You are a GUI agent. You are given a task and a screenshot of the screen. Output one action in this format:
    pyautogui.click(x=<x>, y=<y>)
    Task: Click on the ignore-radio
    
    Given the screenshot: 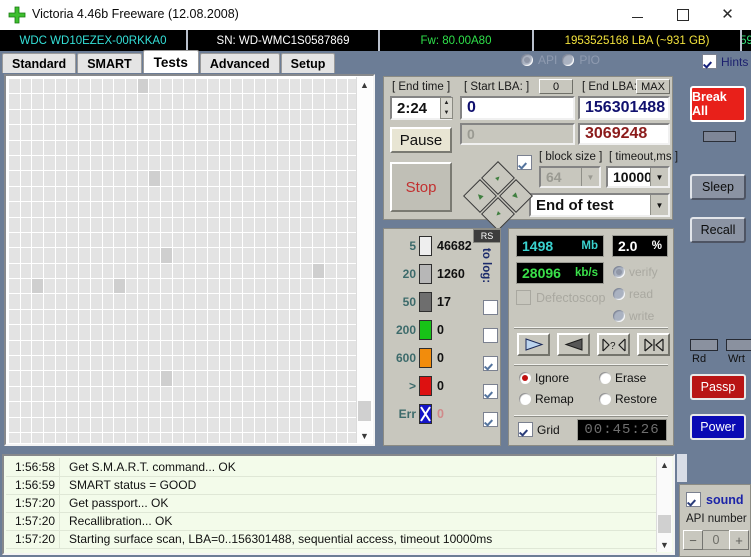 What is the action you would take?
    pyautogui.click(x=525, y=378)
    